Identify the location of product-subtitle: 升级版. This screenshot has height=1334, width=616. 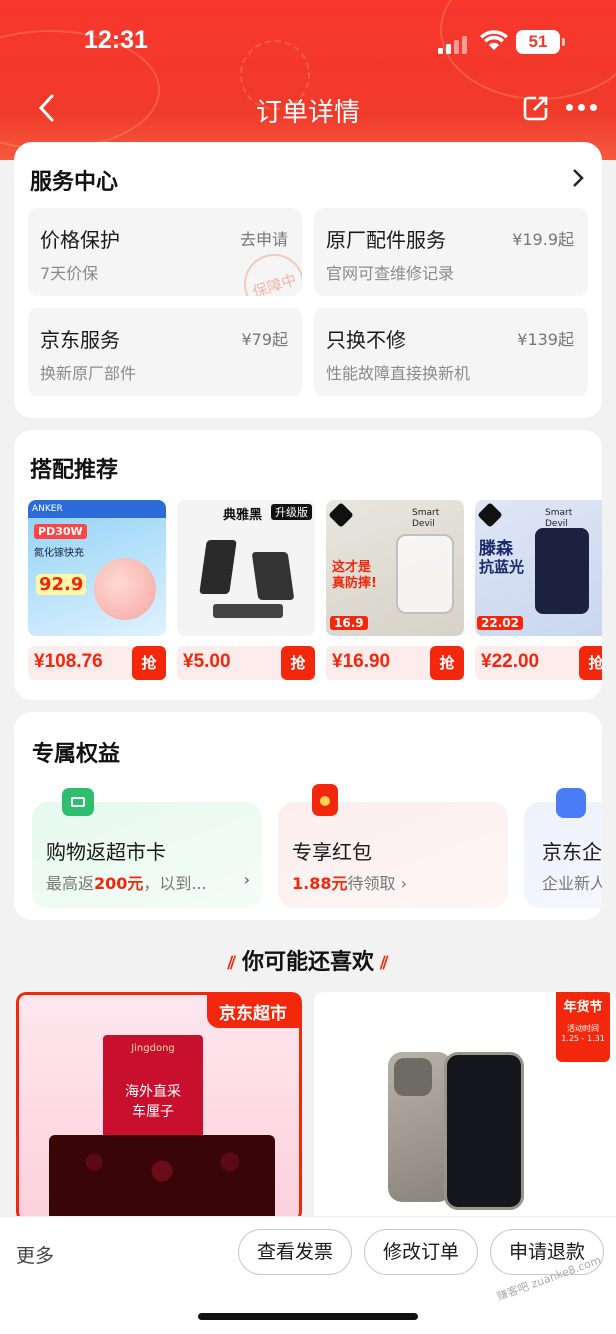
(291, 512).